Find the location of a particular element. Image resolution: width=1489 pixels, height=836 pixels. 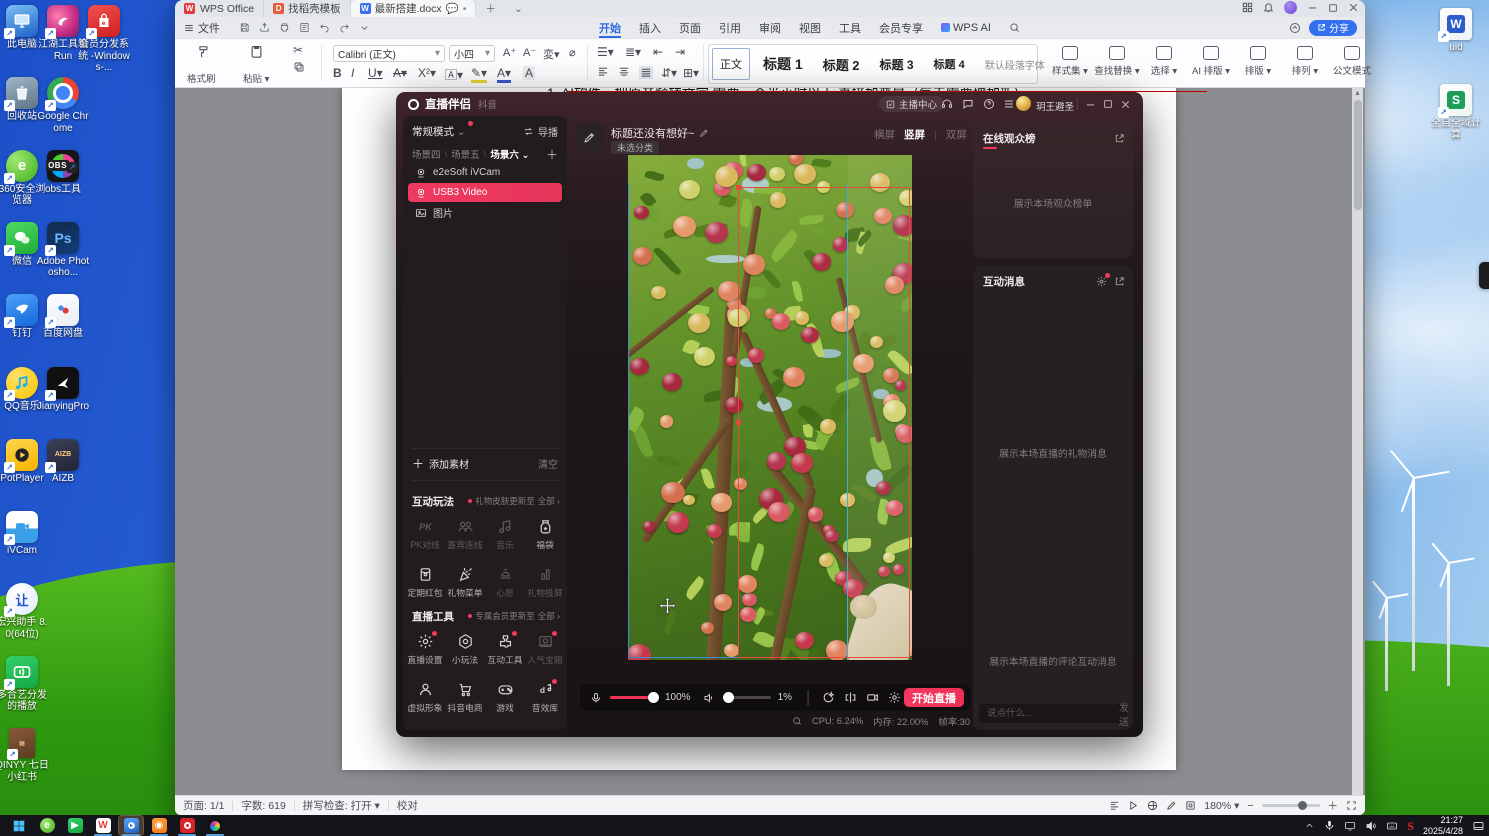

desktop-icon-exceldoc: S ↗ 全自全域计算 is located at coordinates (1456, 112).